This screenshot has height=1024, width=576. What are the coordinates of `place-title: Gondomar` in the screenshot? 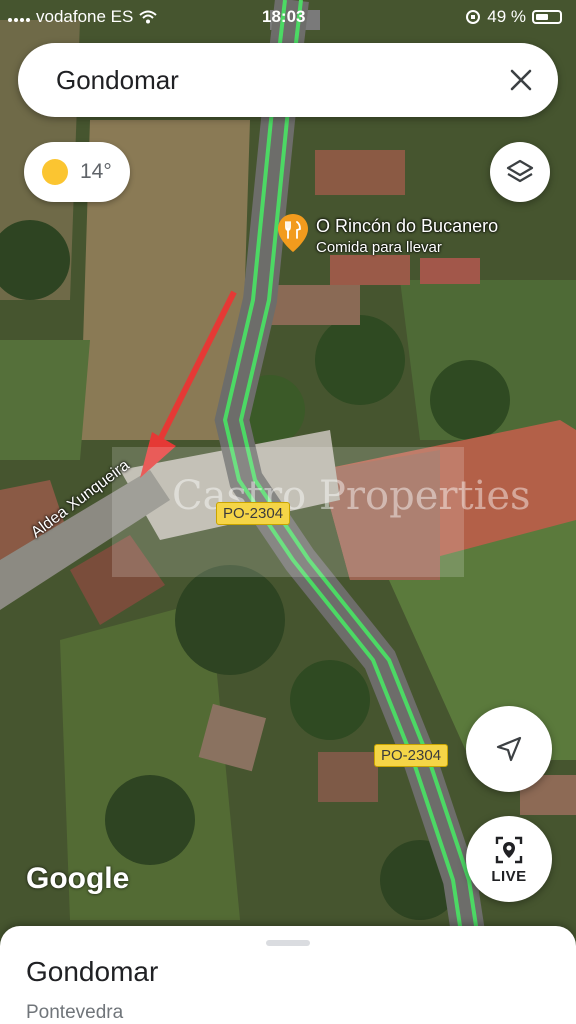 It's located at (92, 971).